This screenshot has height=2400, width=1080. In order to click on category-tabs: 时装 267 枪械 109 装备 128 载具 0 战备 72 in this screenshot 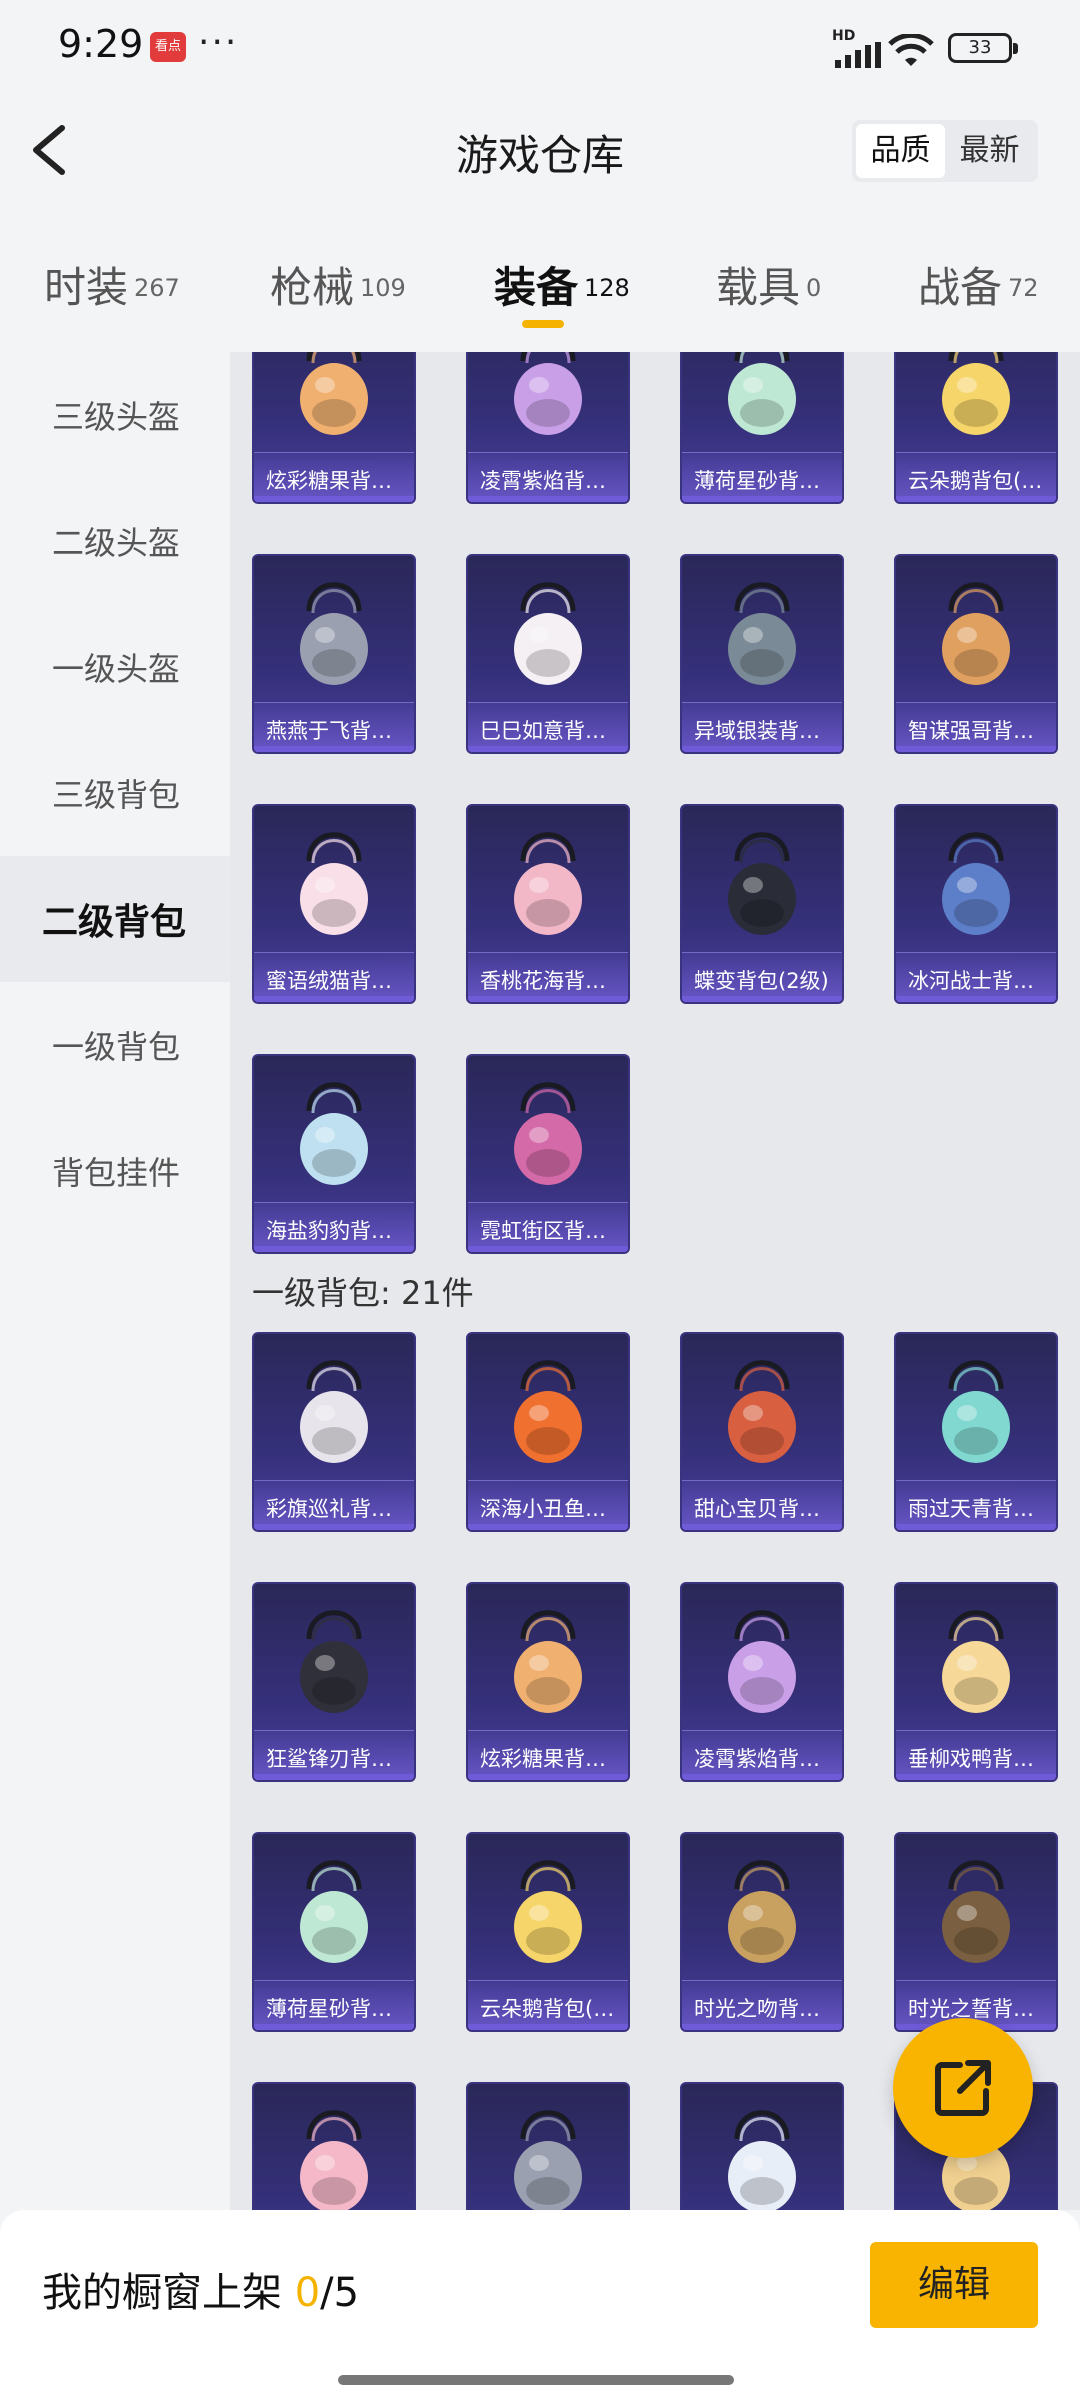, I will do `click(540, 295)`.